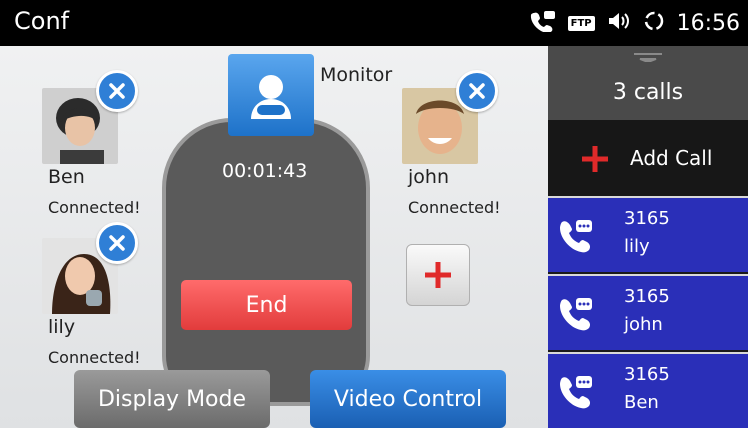 The height and width of the screenshot is (428, 748). I want to click on video-control-button: Video Control, so click(408, 399).